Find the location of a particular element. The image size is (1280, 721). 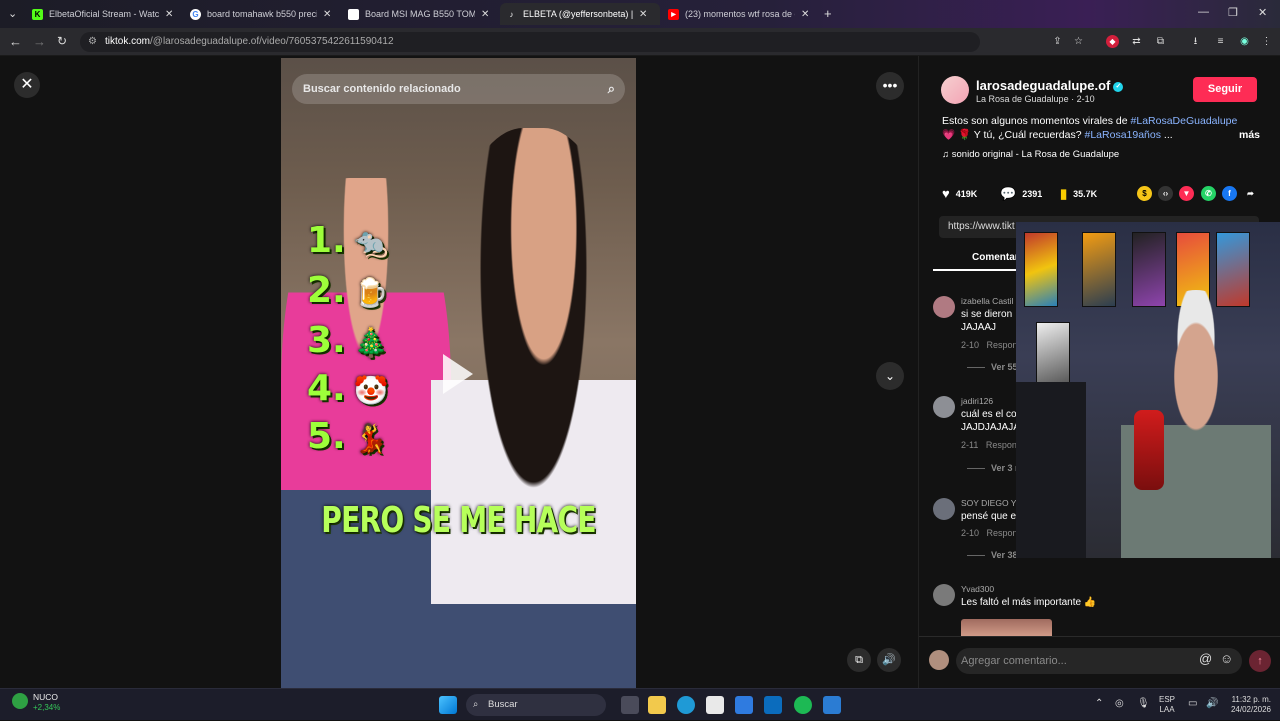

close-window-icon: ✕ is located at coordinates (1262, 12).